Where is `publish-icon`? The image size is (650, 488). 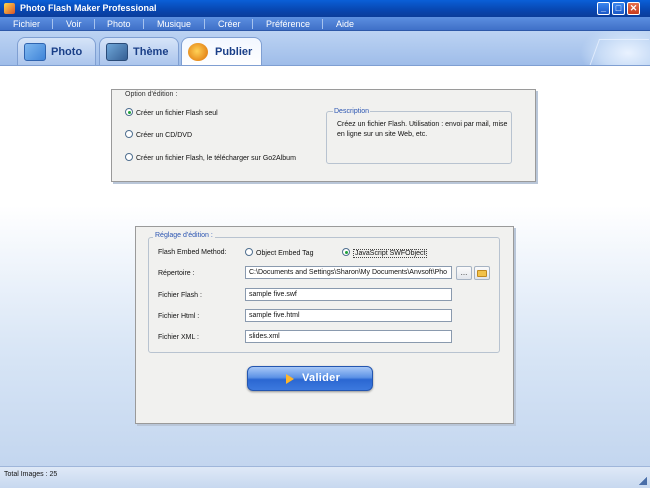
publish-icon is located at coordinates (198, 52).